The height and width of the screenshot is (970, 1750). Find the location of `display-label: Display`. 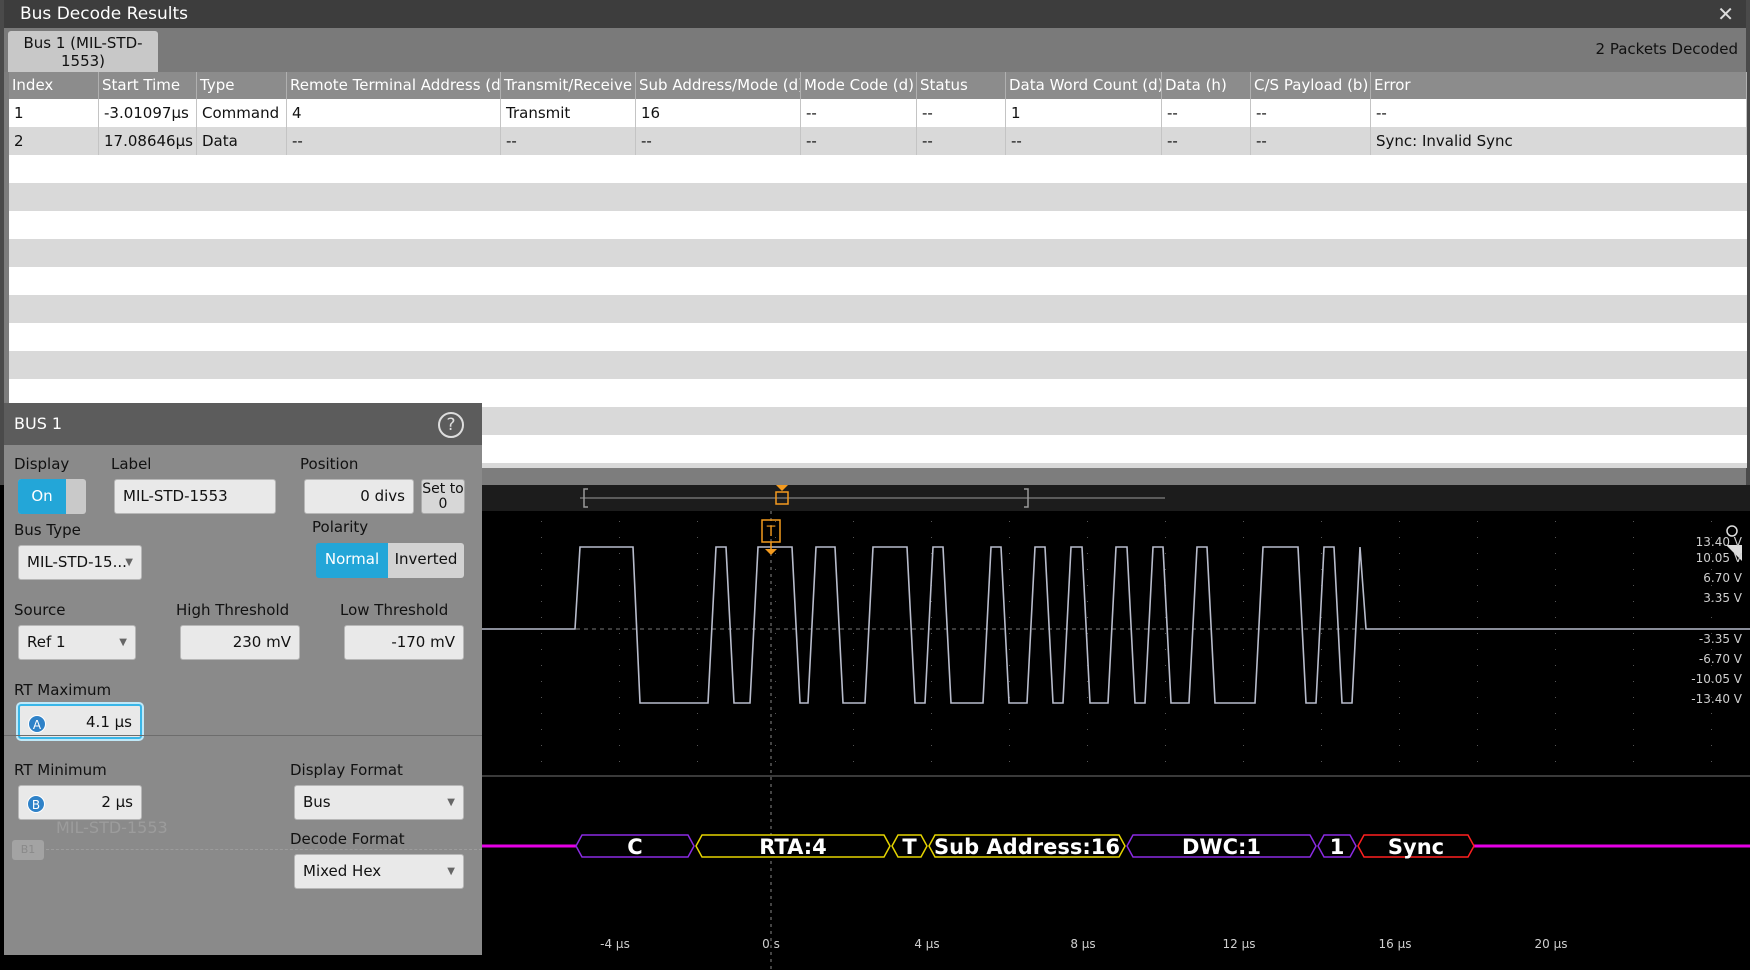

display-label: Display is located at coordinates (42, 464).